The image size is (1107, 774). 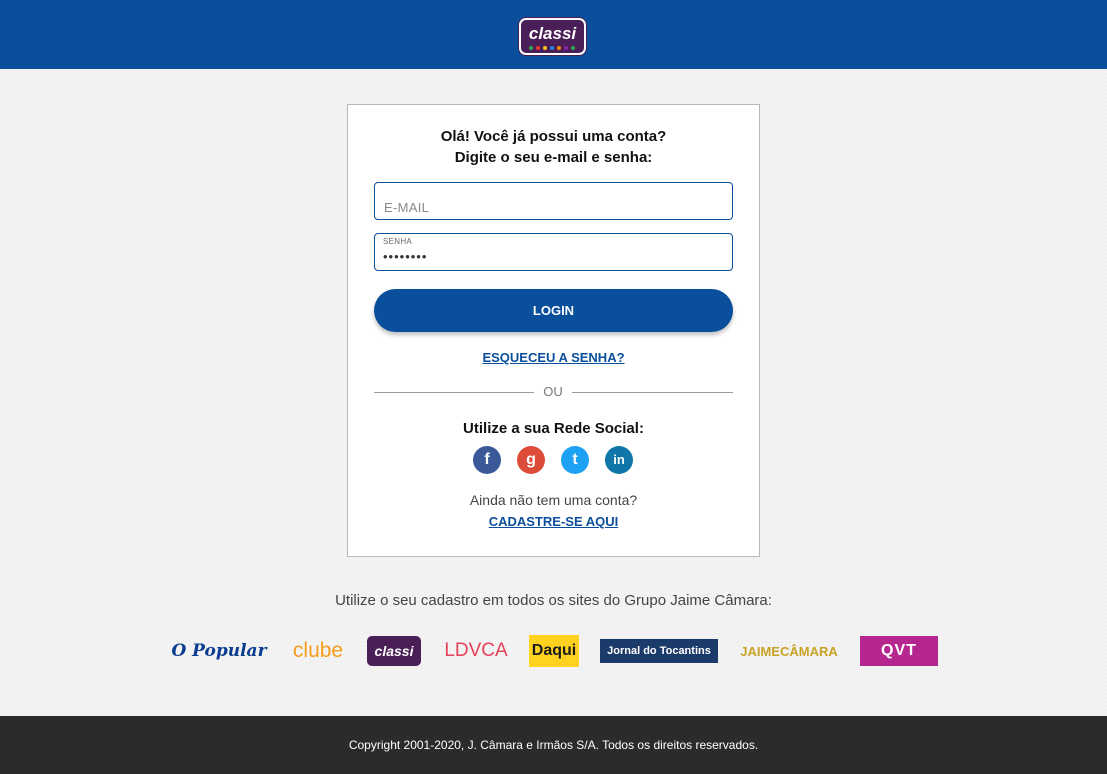 I want to click on logo-o-popular: O Popular, so click(x=219, y=651).